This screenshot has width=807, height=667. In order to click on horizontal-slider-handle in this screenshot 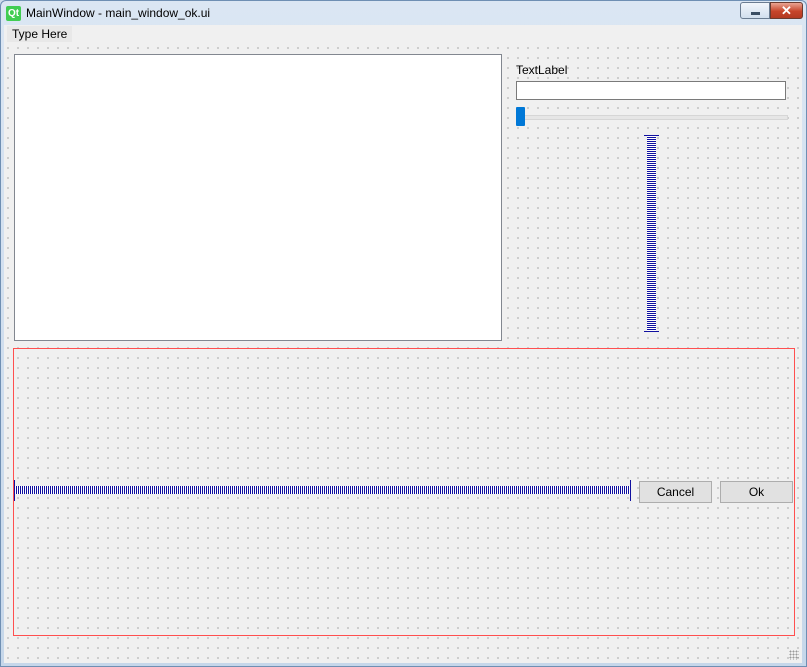, I will do `click(520, 116)`.